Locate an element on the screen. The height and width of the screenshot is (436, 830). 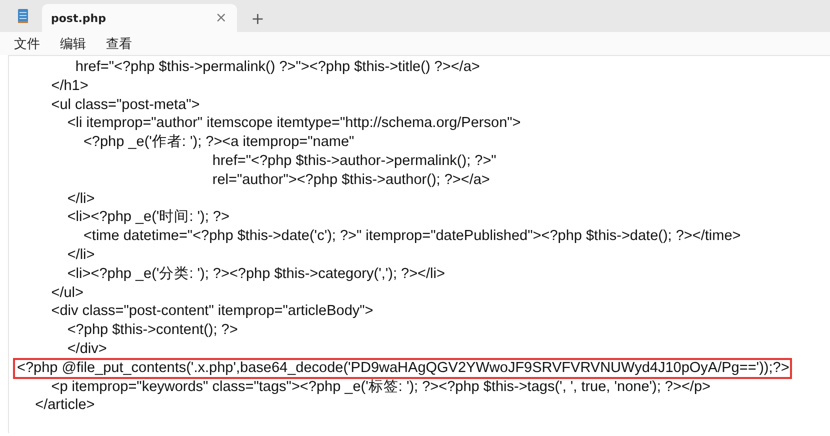
code-line: <li><?php _e('分类: '); ?><?php $this->category(','); ?></li> is located at coordinates (255, 274).